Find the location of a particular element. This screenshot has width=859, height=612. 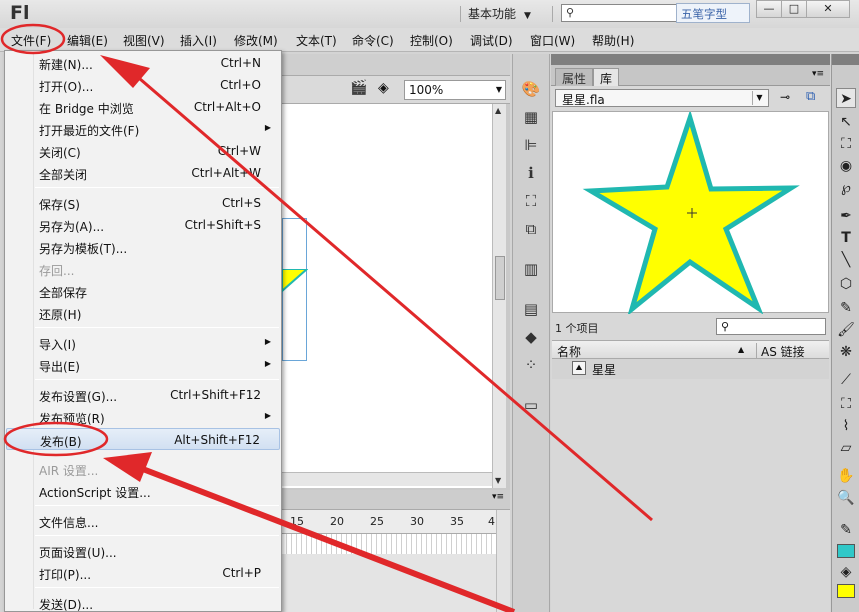

menu-item-import: 导入(I) ▶ is located at coordinates (143, 343).